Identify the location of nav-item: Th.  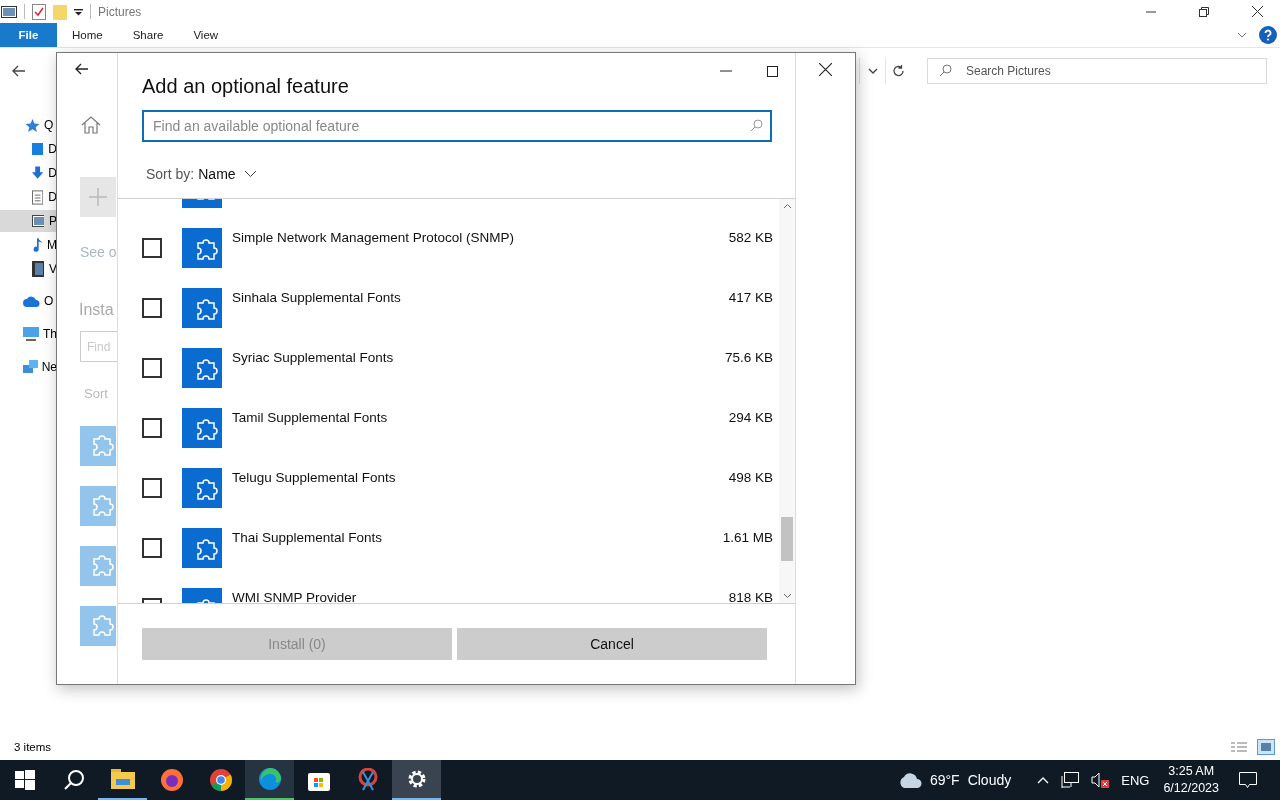
(28, 334).